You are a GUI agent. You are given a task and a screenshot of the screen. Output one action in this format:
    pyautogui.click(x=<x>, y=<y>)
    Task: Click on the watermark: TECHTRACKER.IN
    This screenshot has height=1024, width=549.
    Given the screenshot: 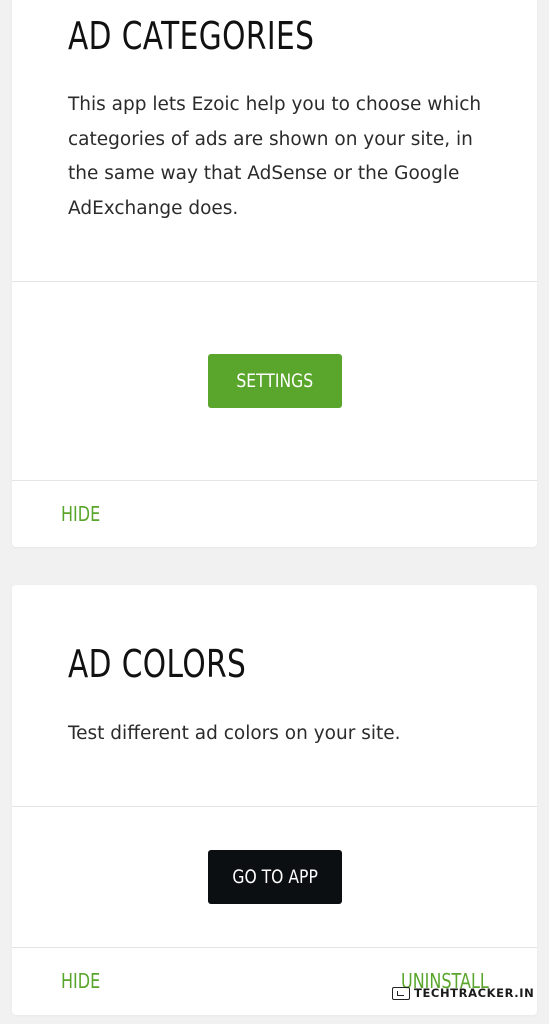 What is the action you would take?
    pyautogui.click(x=463, y=993)
    